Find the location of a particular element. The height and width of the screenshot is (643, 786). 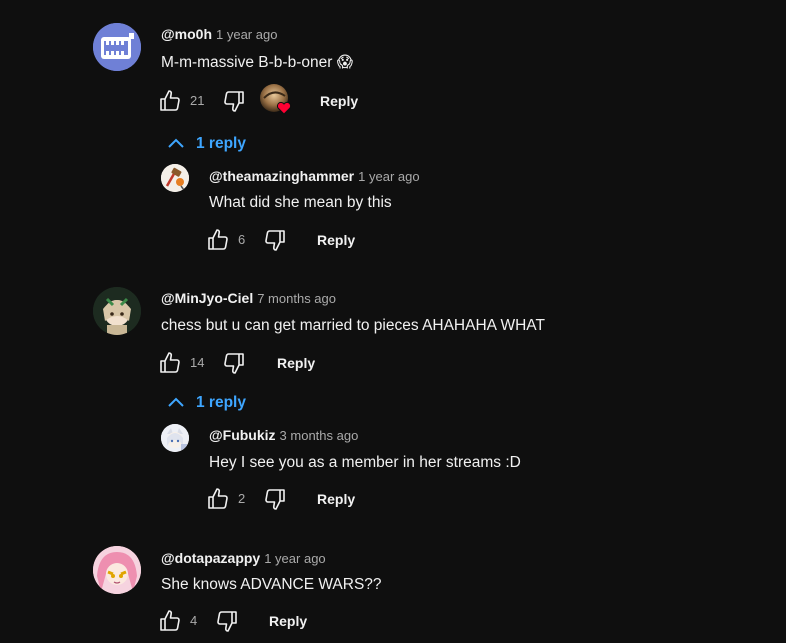

avatar-image is located at coordinates (117, 570).